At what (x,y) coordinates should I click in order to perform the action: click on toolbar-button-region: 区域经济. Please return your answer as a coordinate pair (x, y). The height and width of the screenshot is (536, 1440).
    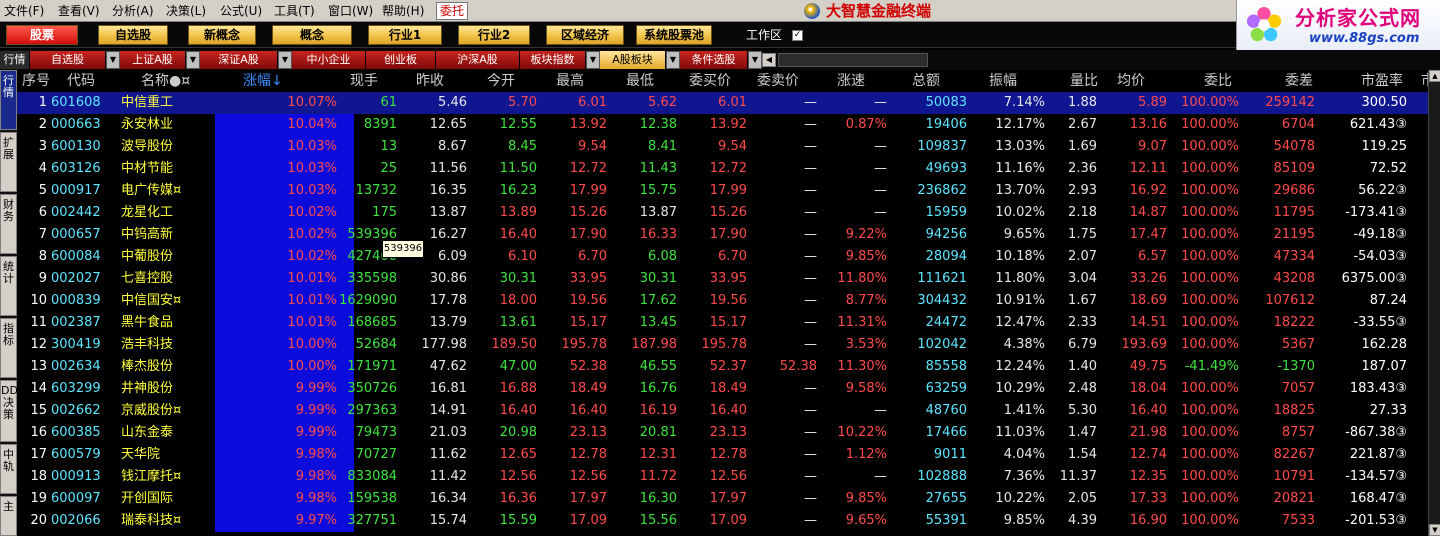
    Looking at the image, I should click on (585, 35).